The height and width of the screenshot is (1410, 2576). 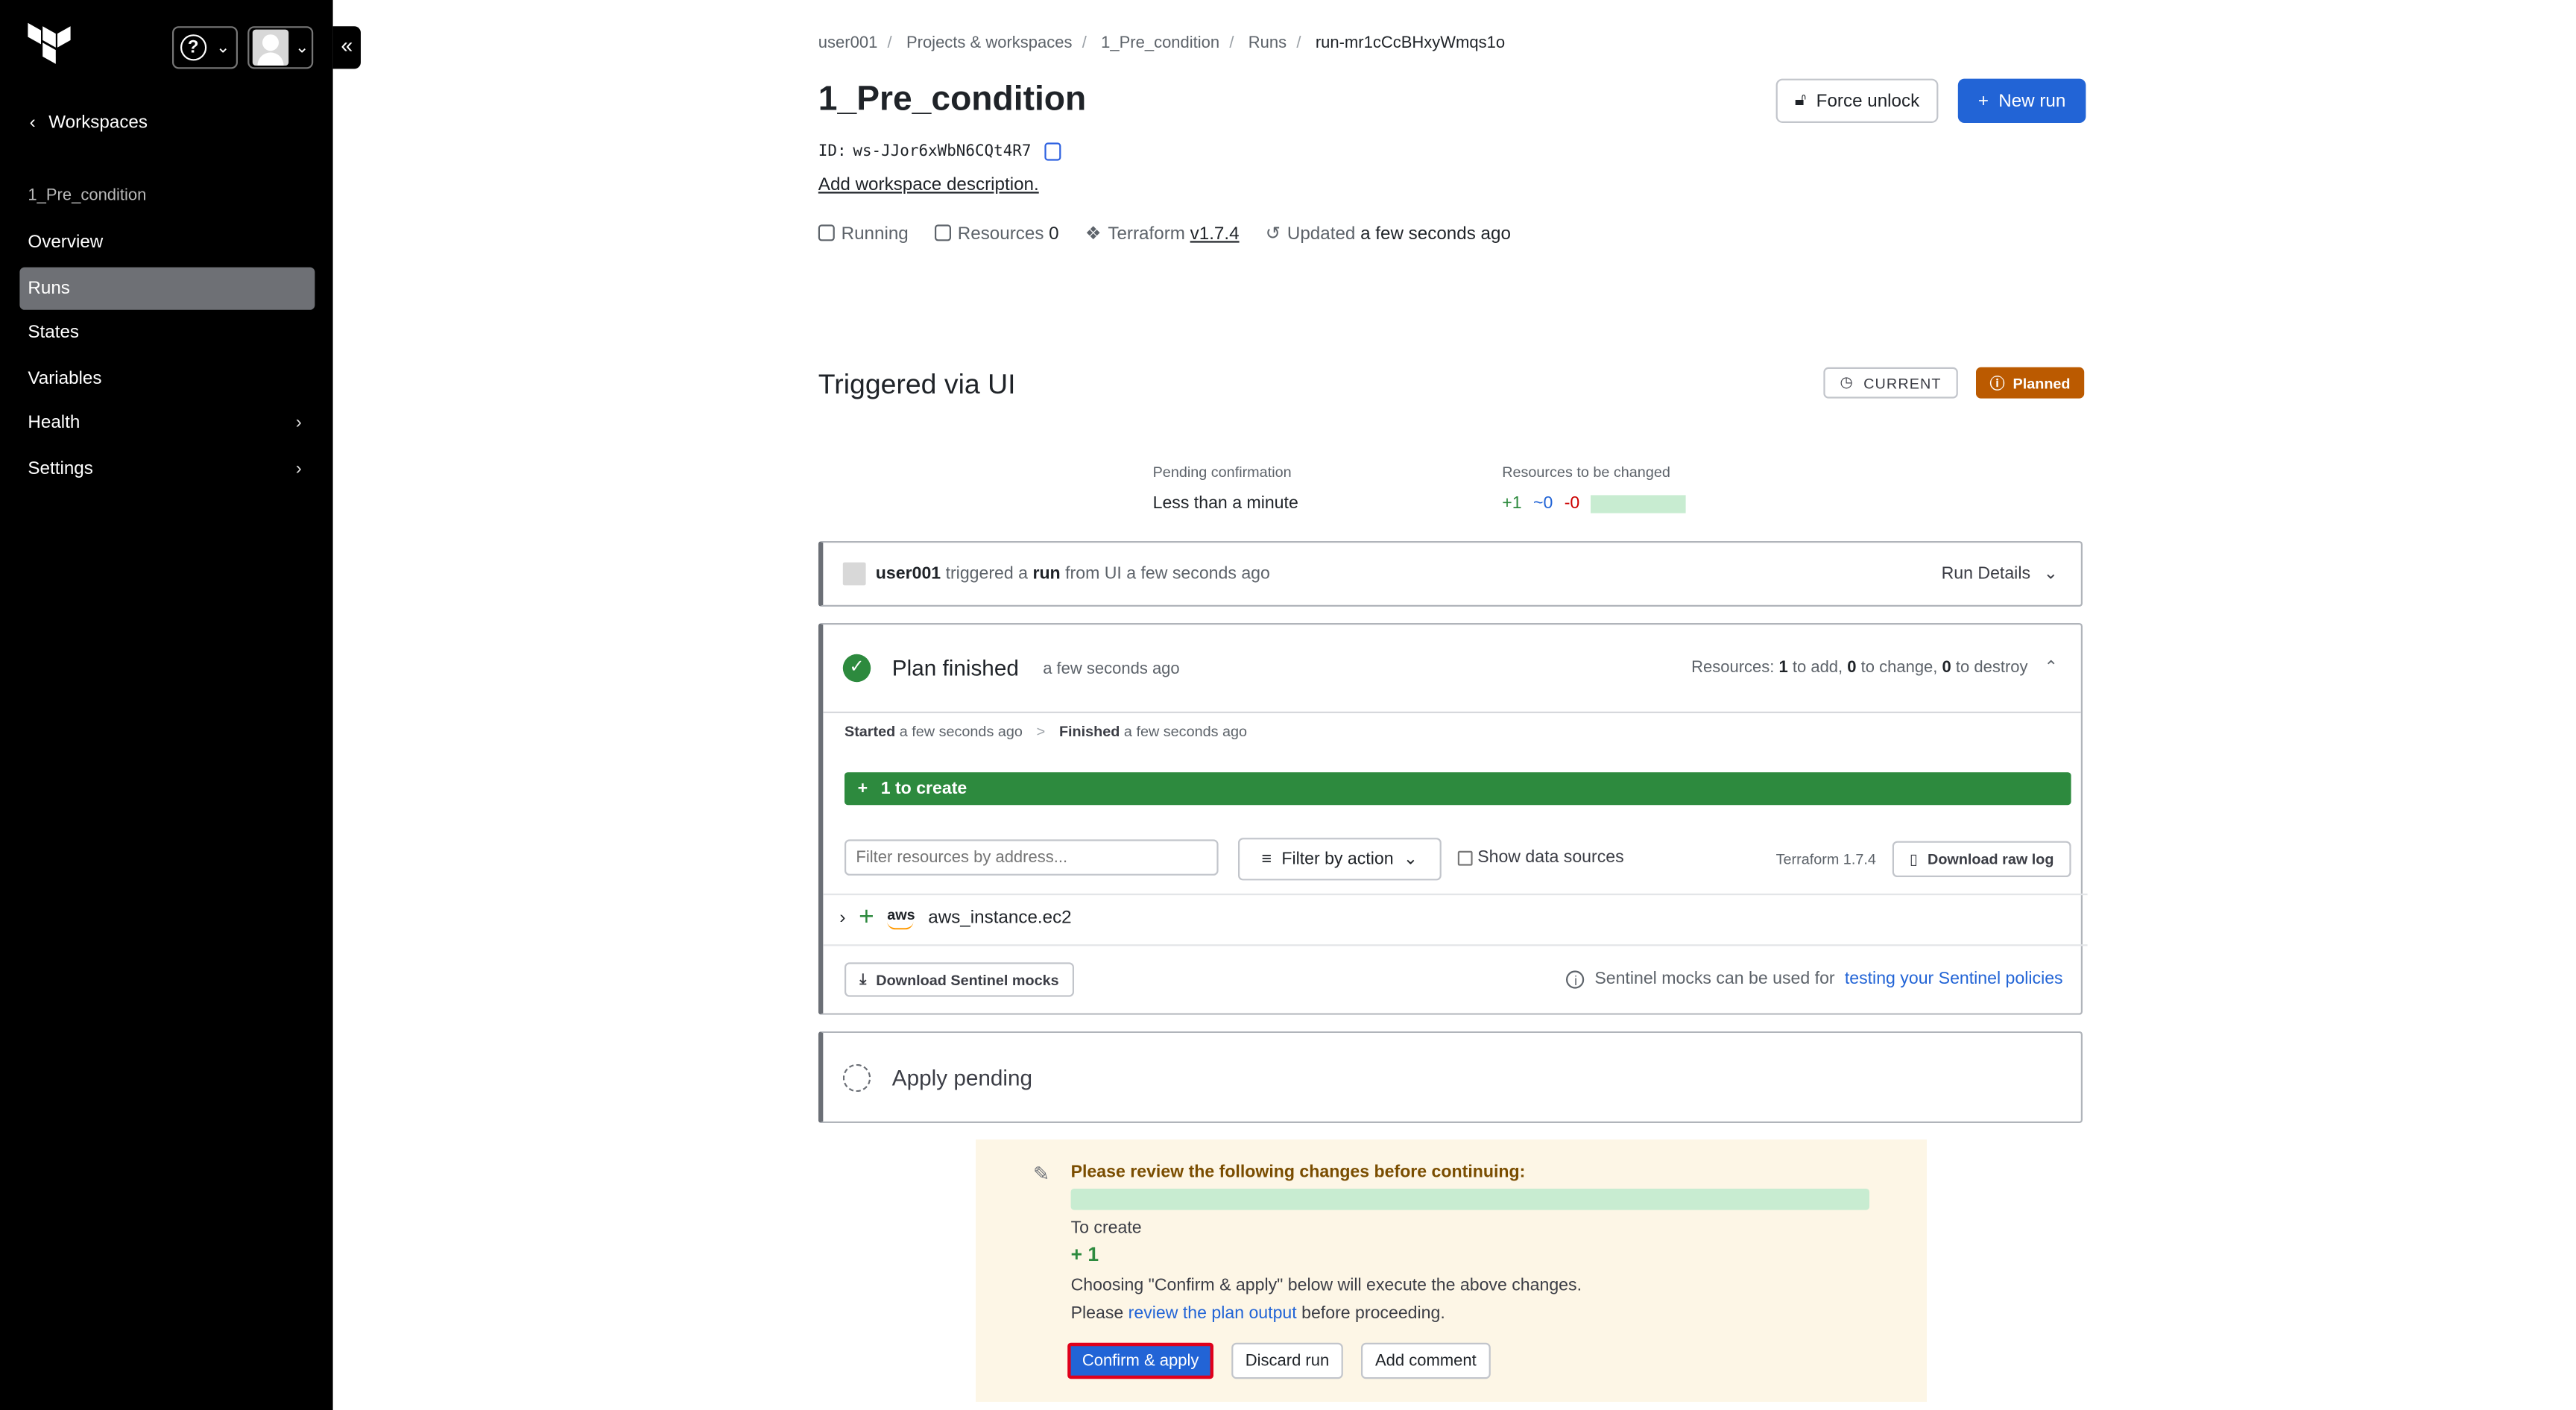 What do you see at coordinates (942, 151) in the screenshot?
I see `id-value: ws-JJor6xWbN6CQt4R7` at bounding box center [942, 151].